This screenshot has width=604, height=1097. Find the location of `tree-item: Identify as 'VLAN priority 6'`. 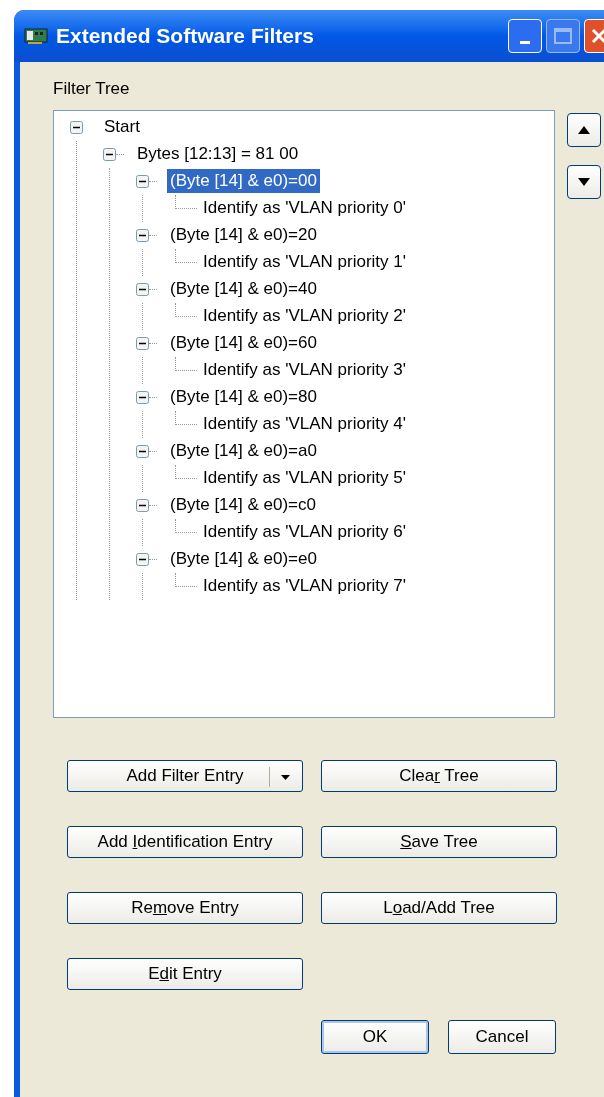

tree-item: Identify as 'VLAN priority 6' is located at coordinates (305, 532).